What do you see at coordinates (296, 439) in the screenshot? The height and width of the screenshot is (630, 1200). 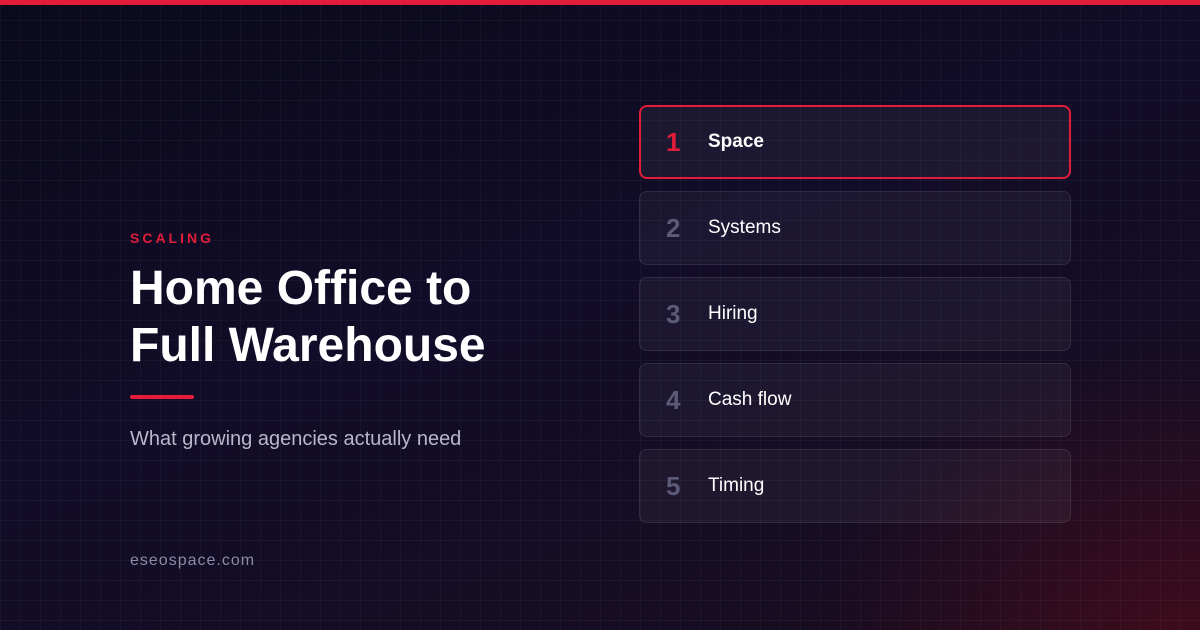 I see `subtitle: What growing agencies actually need` at bounding box center [296, 439].